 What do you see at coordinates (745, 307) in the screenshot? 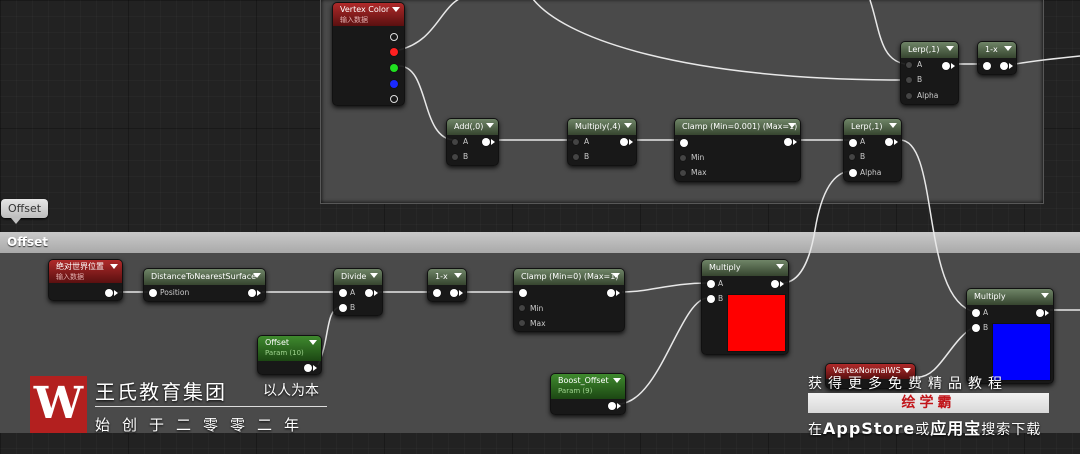
I see `node-multiply-red: Multiply A B` at bounding box center [745, 307].